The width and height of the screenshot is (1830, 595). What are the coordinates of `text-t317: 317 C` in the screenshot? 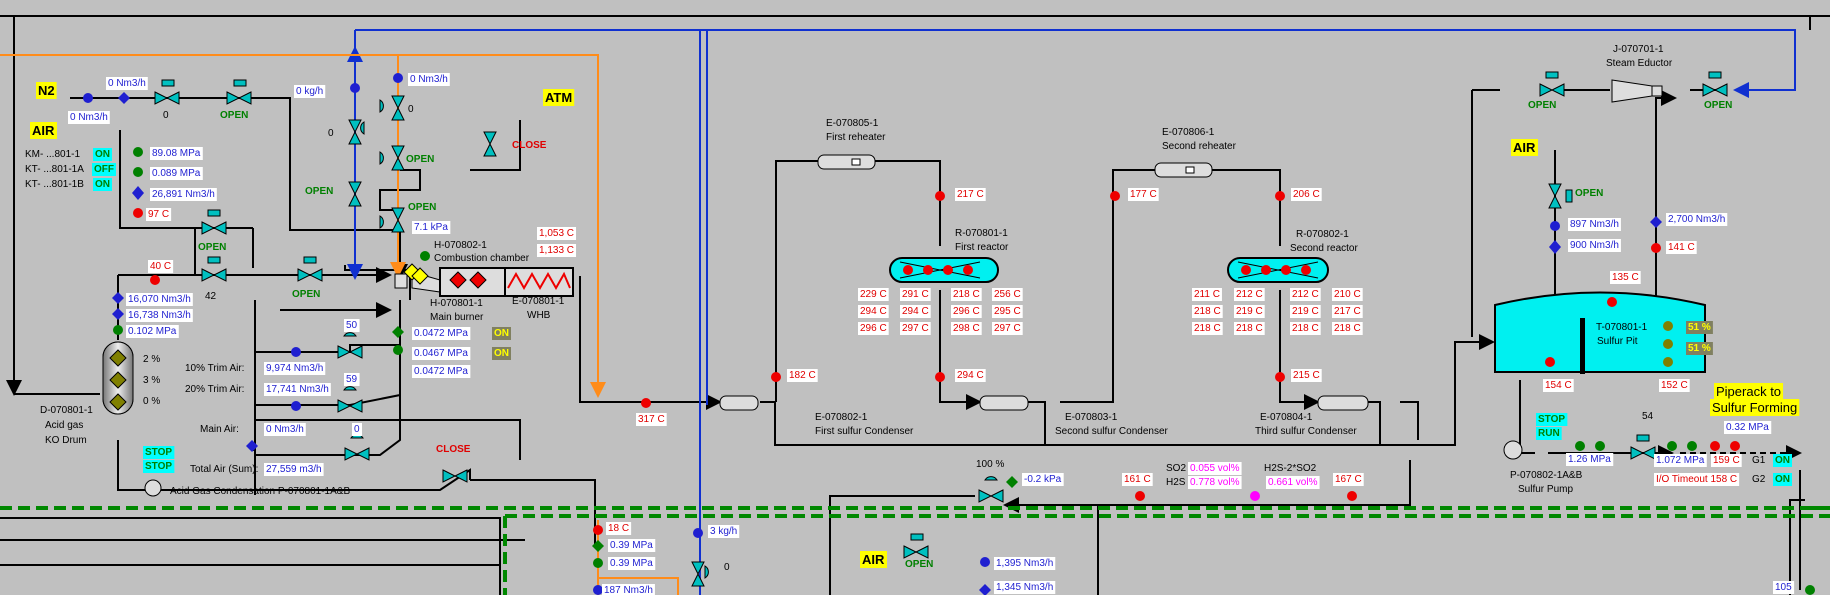 It's located at (651, 419).